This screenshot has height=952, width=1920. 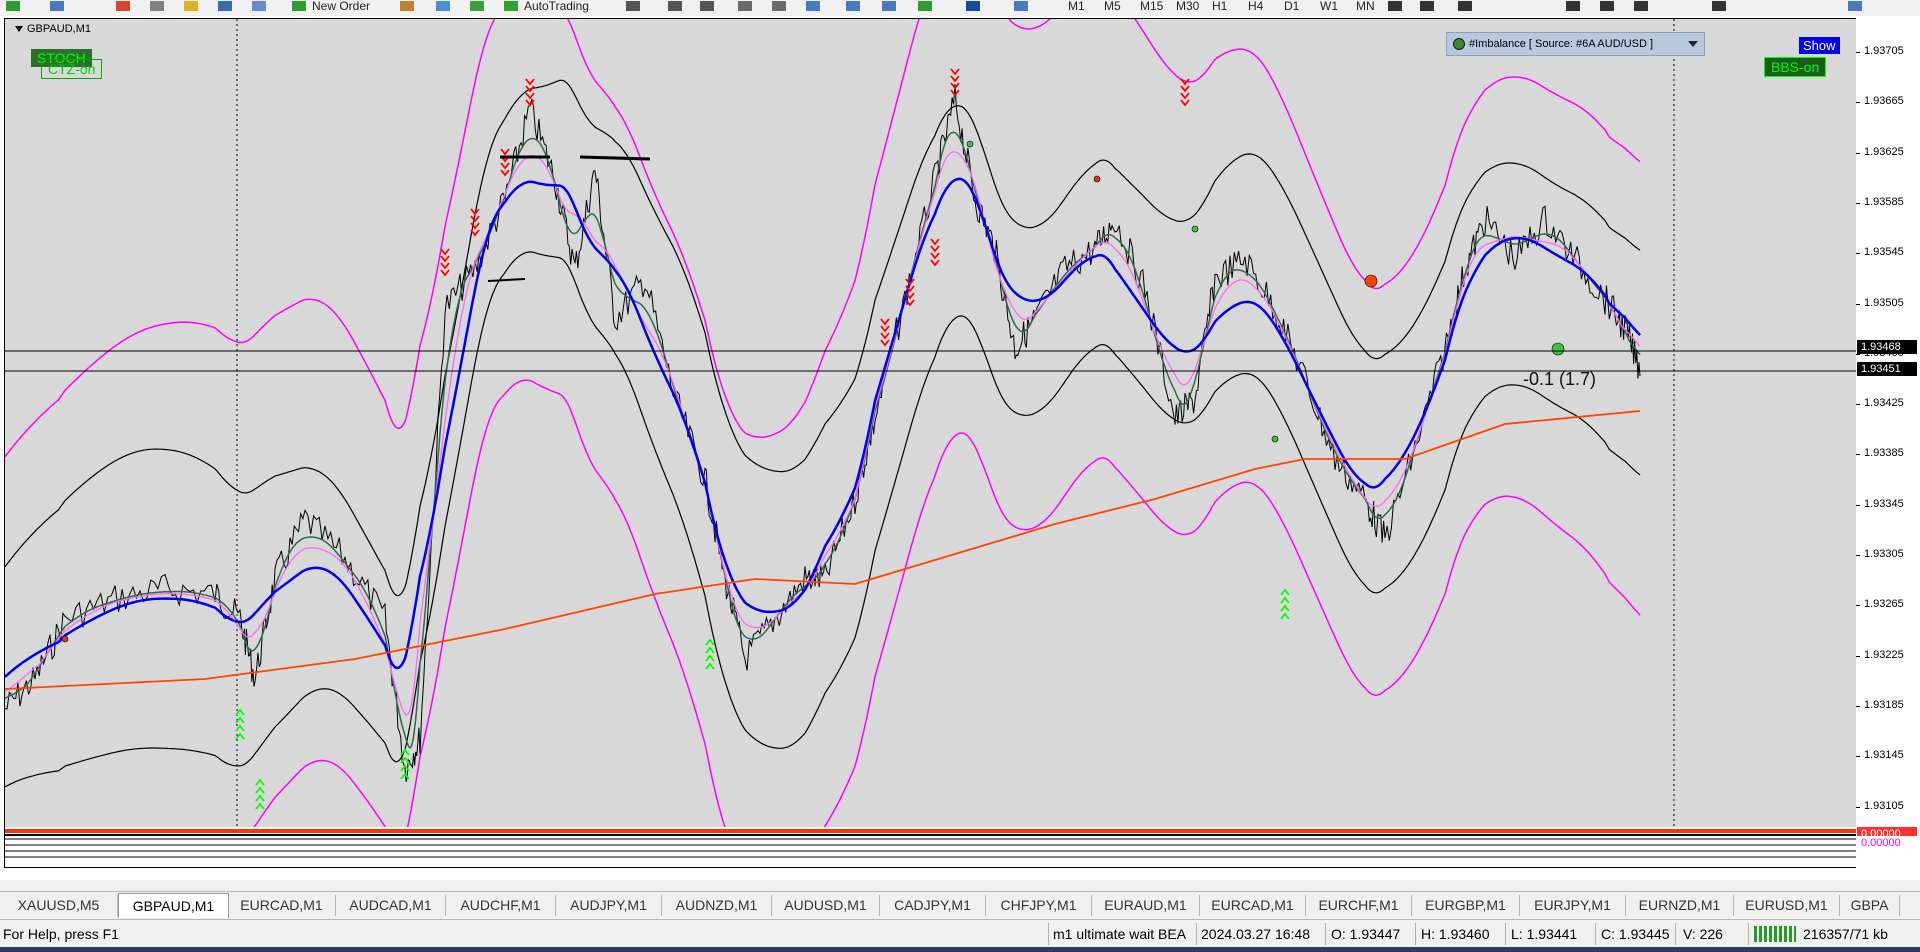 I want to click on indicators-icon, so click(x=925, y=6).